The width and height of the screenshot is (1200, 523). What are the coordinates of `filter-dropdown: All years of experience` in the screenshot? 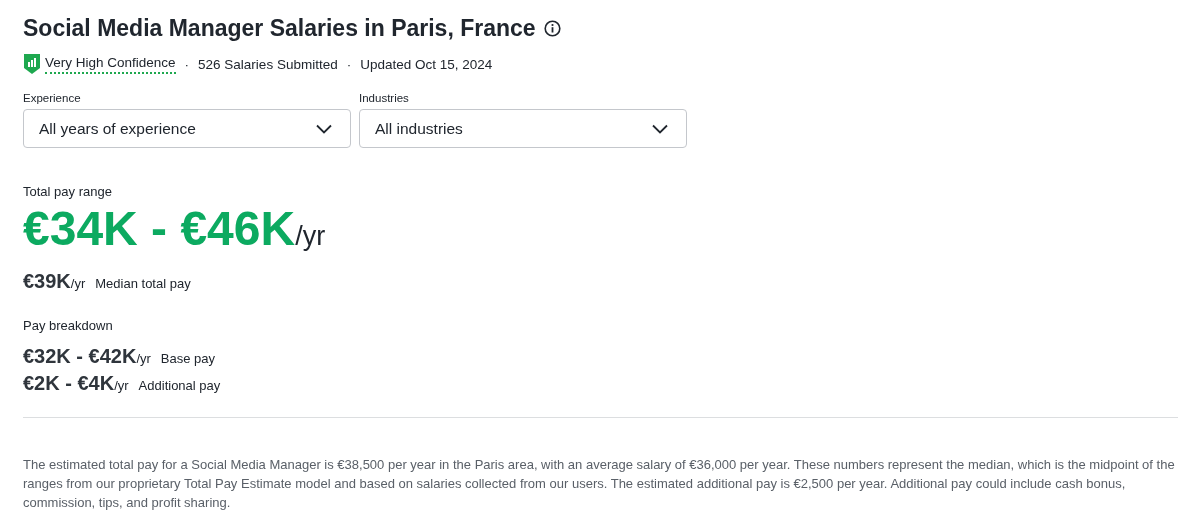 It's located at (187, 128).